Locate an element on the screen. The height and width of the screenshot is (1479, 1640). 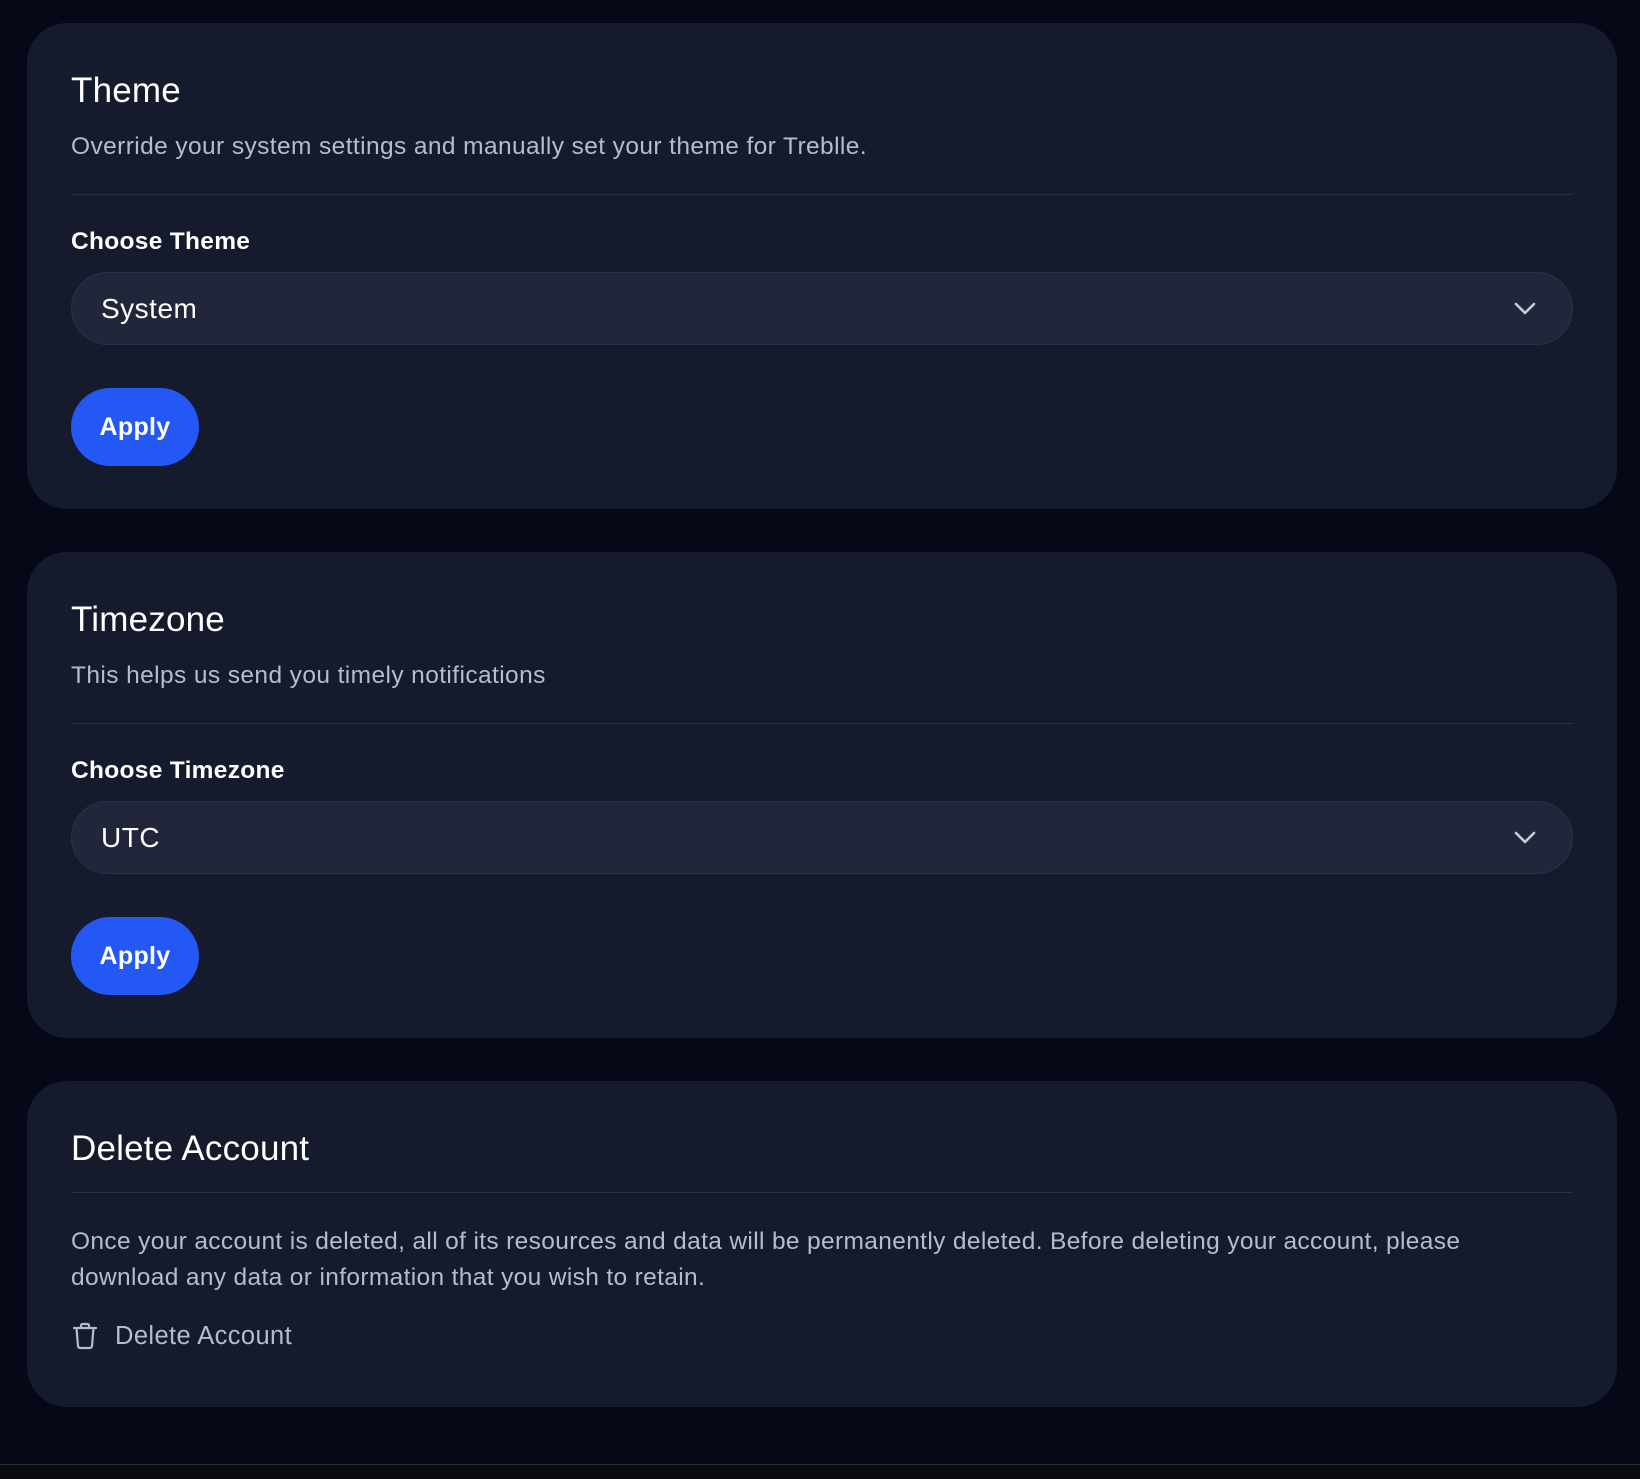
theme-apply-button: Apply is located at coordinates (135, 427).